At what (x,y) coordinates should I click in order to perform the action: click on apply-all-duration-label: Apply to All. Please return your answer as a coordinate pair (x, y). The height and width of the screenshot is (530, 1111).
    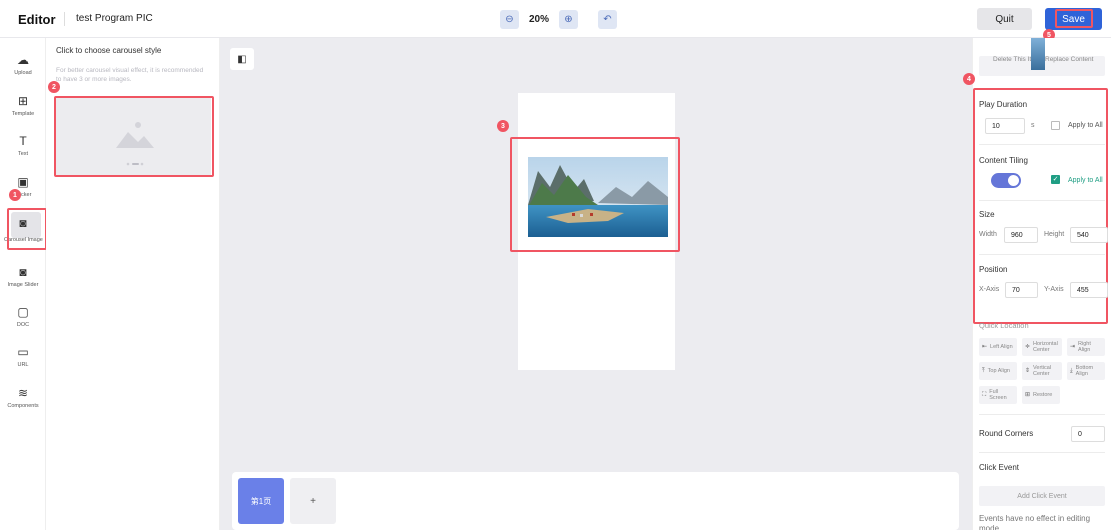
    Looking at the image, I should click on (1085, 125).